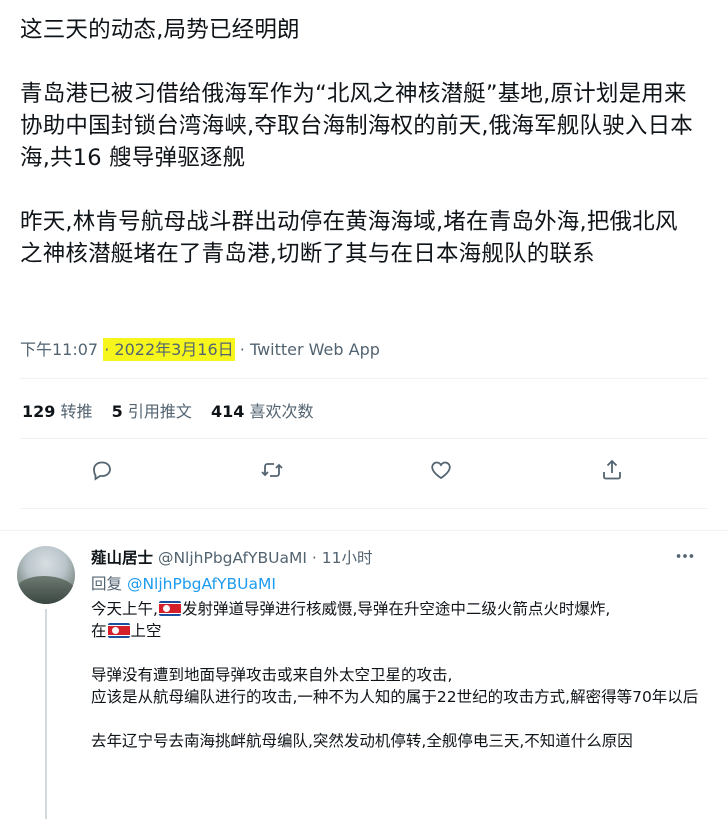 The height and width of the screenshot is (819, 728). I want to click on retweet-icon, so click(272, 470).